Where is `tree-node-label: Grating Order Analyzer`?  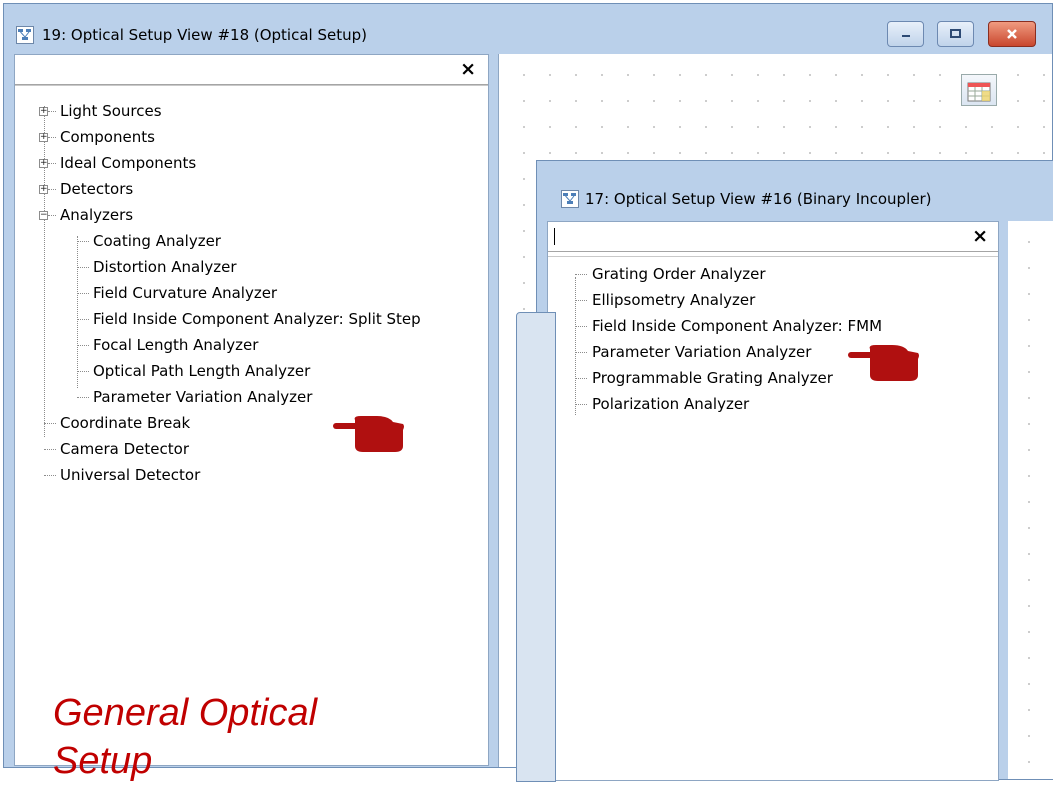 tree-node-label: Grating Order Analyzer is located at coordinates (679, 274).